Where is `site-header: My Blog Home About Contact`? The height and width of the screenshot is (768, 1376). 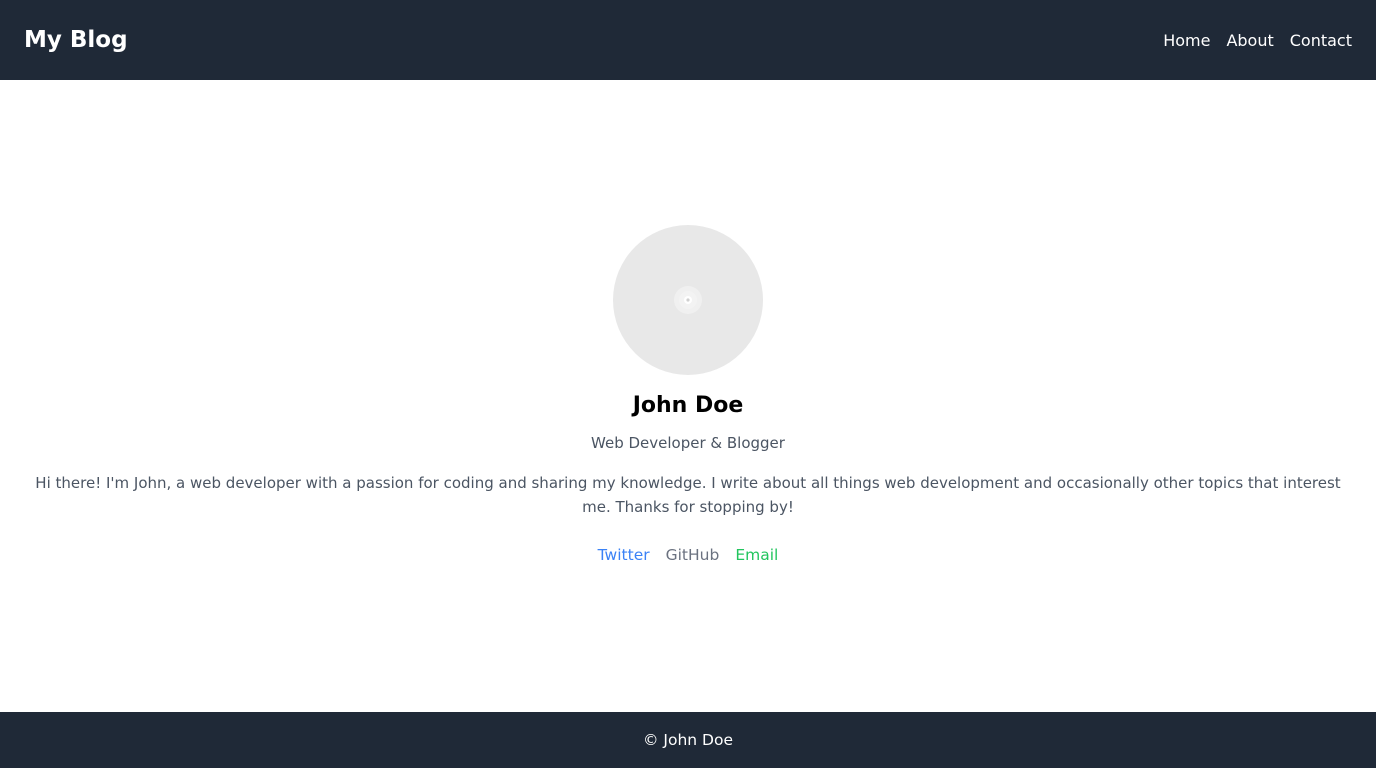
site-header: My Blog Home About Contact is located at coordinates (688, 40).